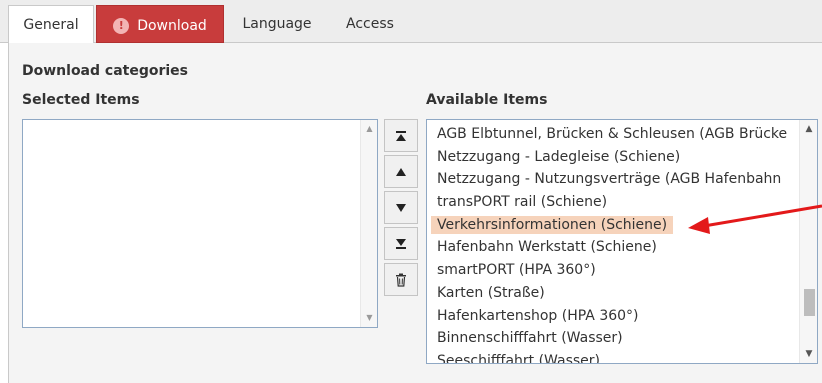 Image resolution: width=822 pixels, height=383 pixels. I want to click on section-title: Download categories, so click(105, 71).